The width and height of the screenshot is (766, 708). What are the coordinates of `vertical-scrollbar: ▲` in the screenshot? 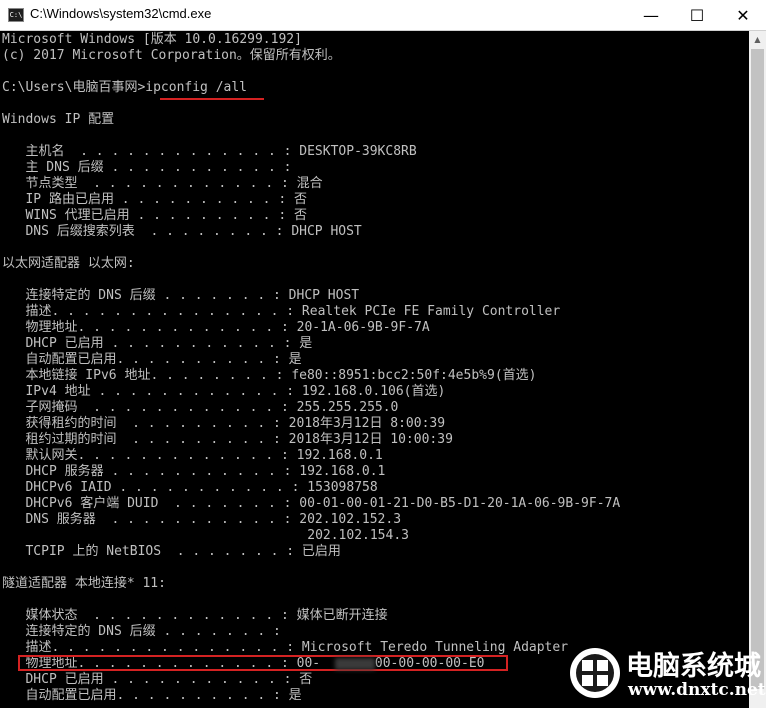 It's located at (757, 369).